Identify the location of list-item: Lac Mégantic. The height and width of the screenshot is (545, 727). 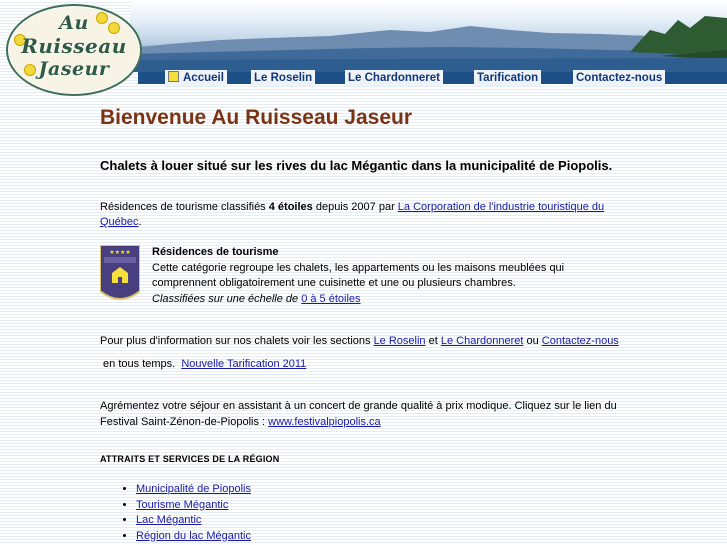
(193, 521).